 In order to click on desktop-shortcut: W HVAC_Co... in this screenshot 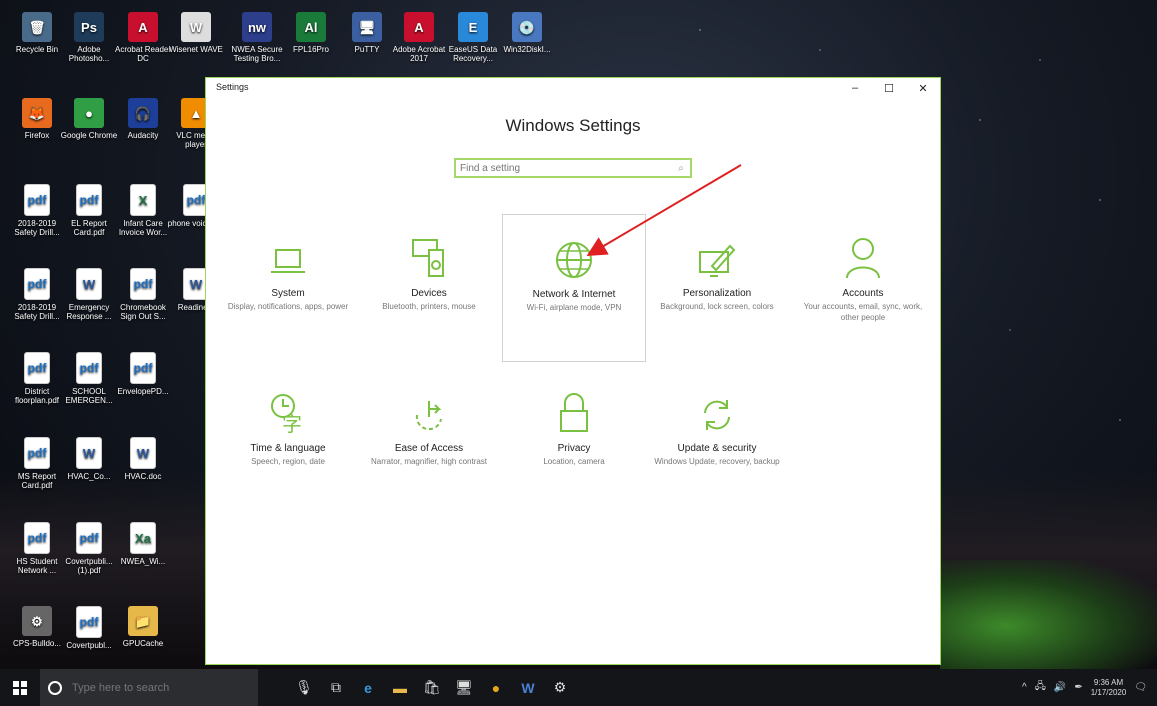, I will do `click(89, 459)`.